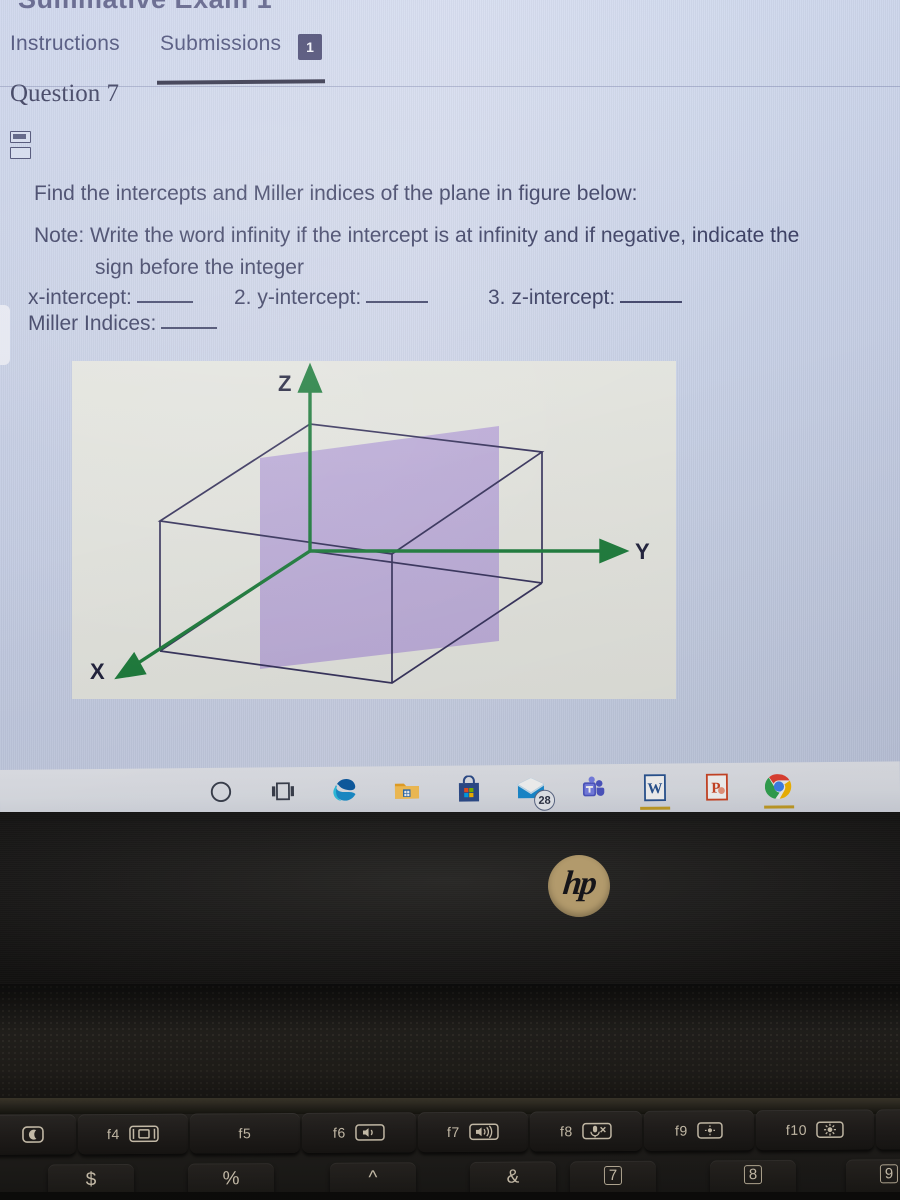 This screenshot has width=900, height=1200. I want to click on miller-indices-label: Miller Indices:, so click(92, 323).